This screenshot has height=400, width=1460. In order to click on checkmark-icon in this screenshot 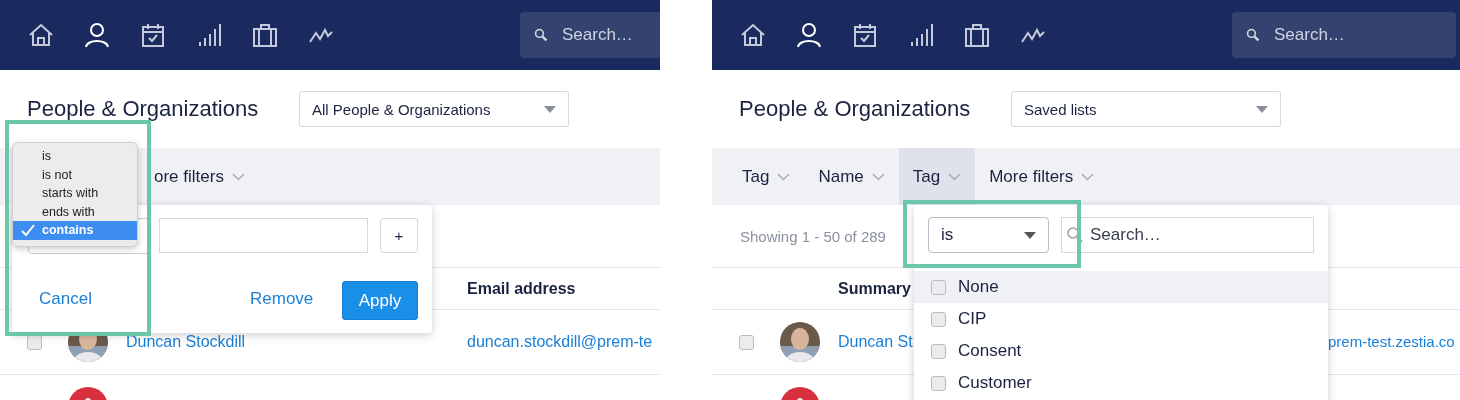, I will do `click(28, 230)`.